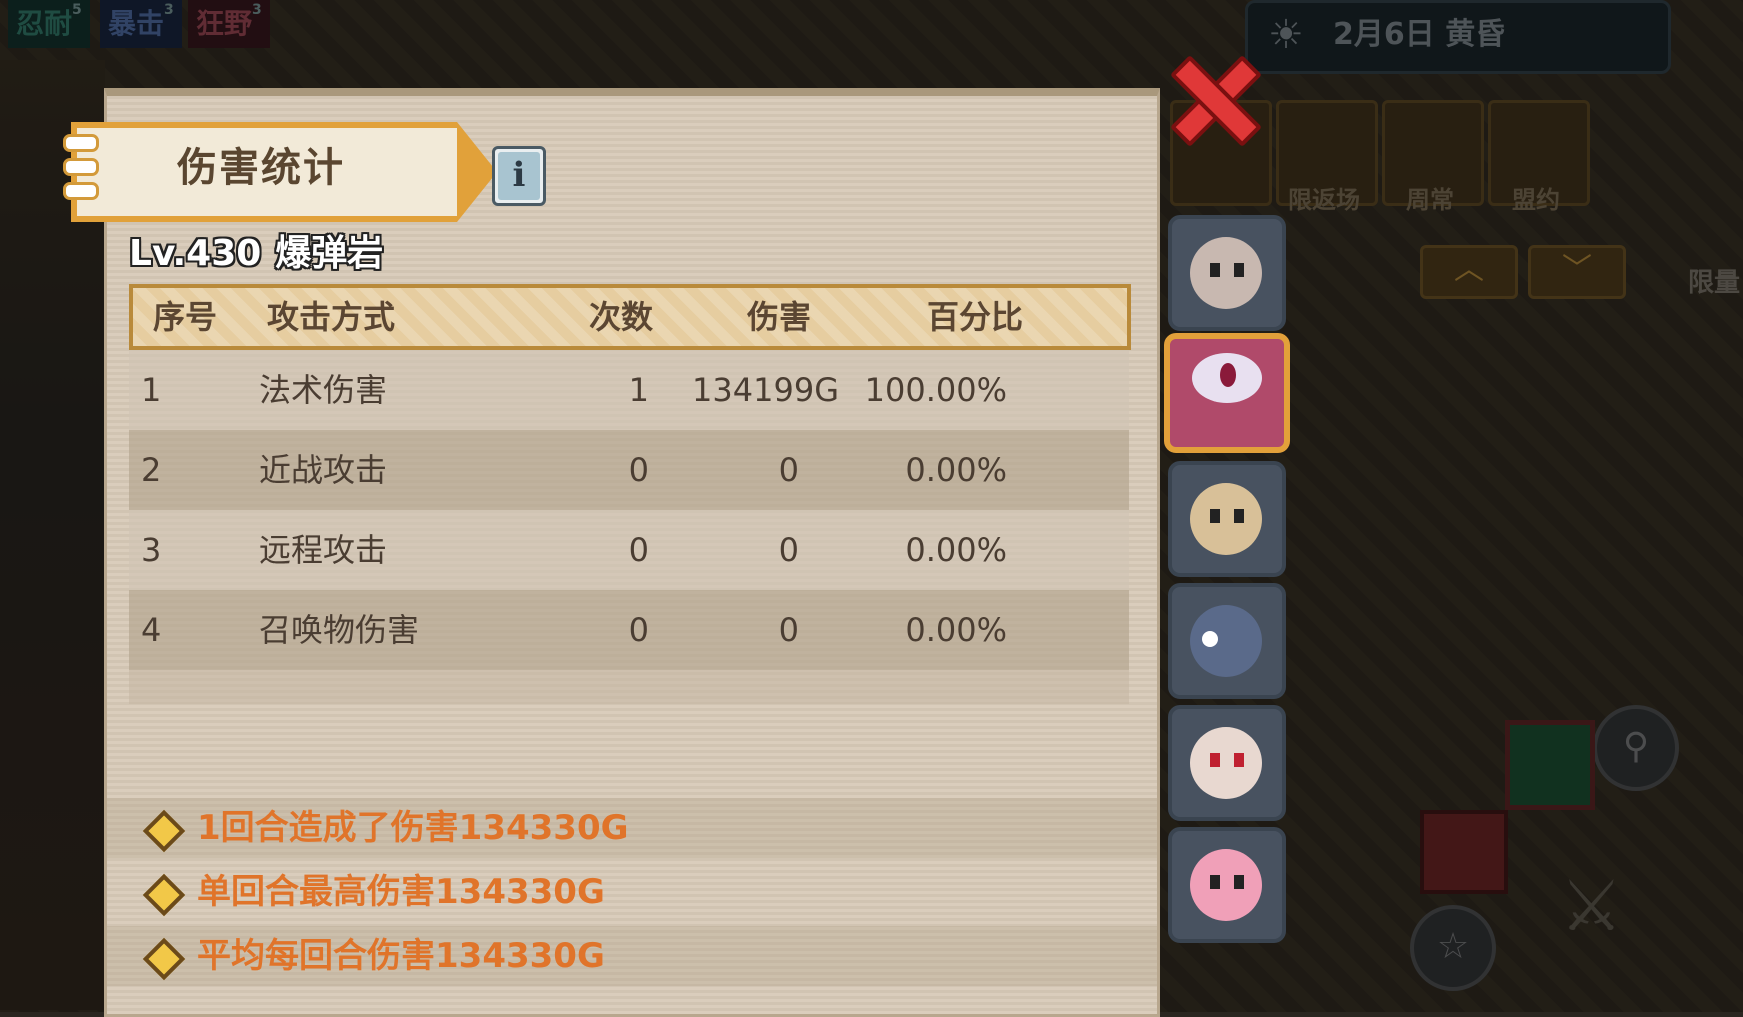 Image resolution: width=1743 pixels, height=1017 pixels. What do you see at coordinates (1227, 393) in the screenshot?
I see `portrait-eye-monster-selected` at bounding box center [1227, 393].